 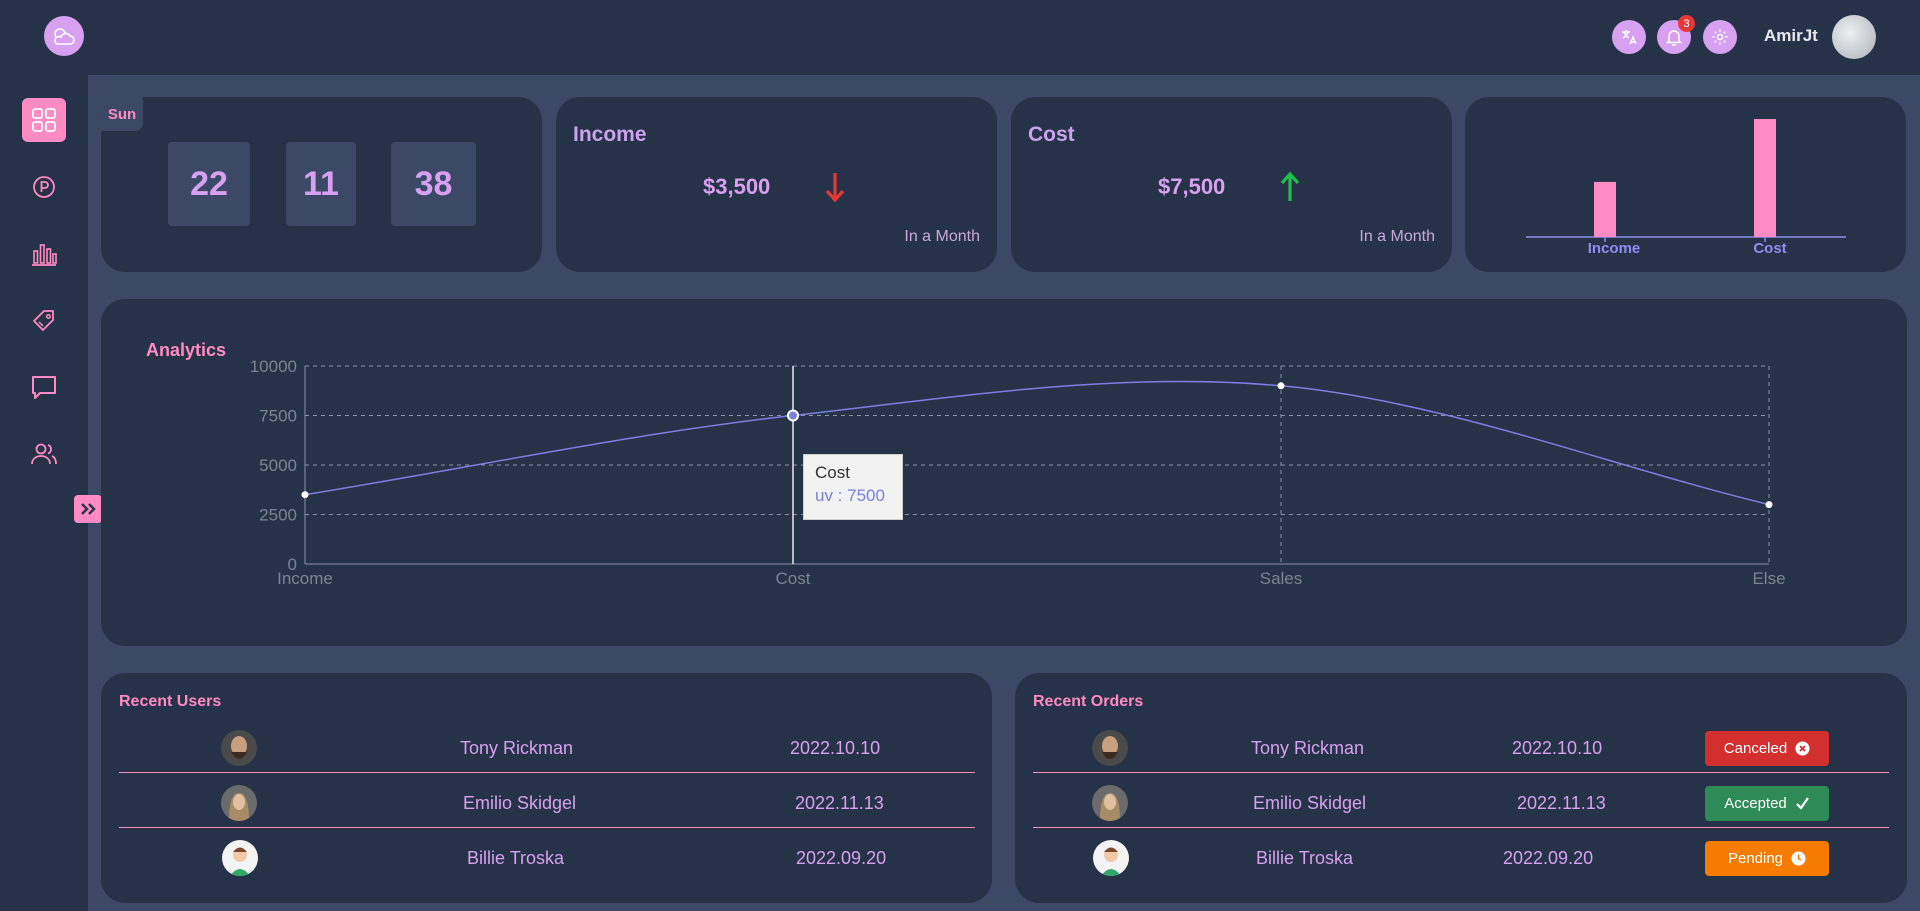 What do you see at coordinates (1305, 858) in the screenshot?
I see `order-customer: Billie Troska` at bounding box center [1305, 858].